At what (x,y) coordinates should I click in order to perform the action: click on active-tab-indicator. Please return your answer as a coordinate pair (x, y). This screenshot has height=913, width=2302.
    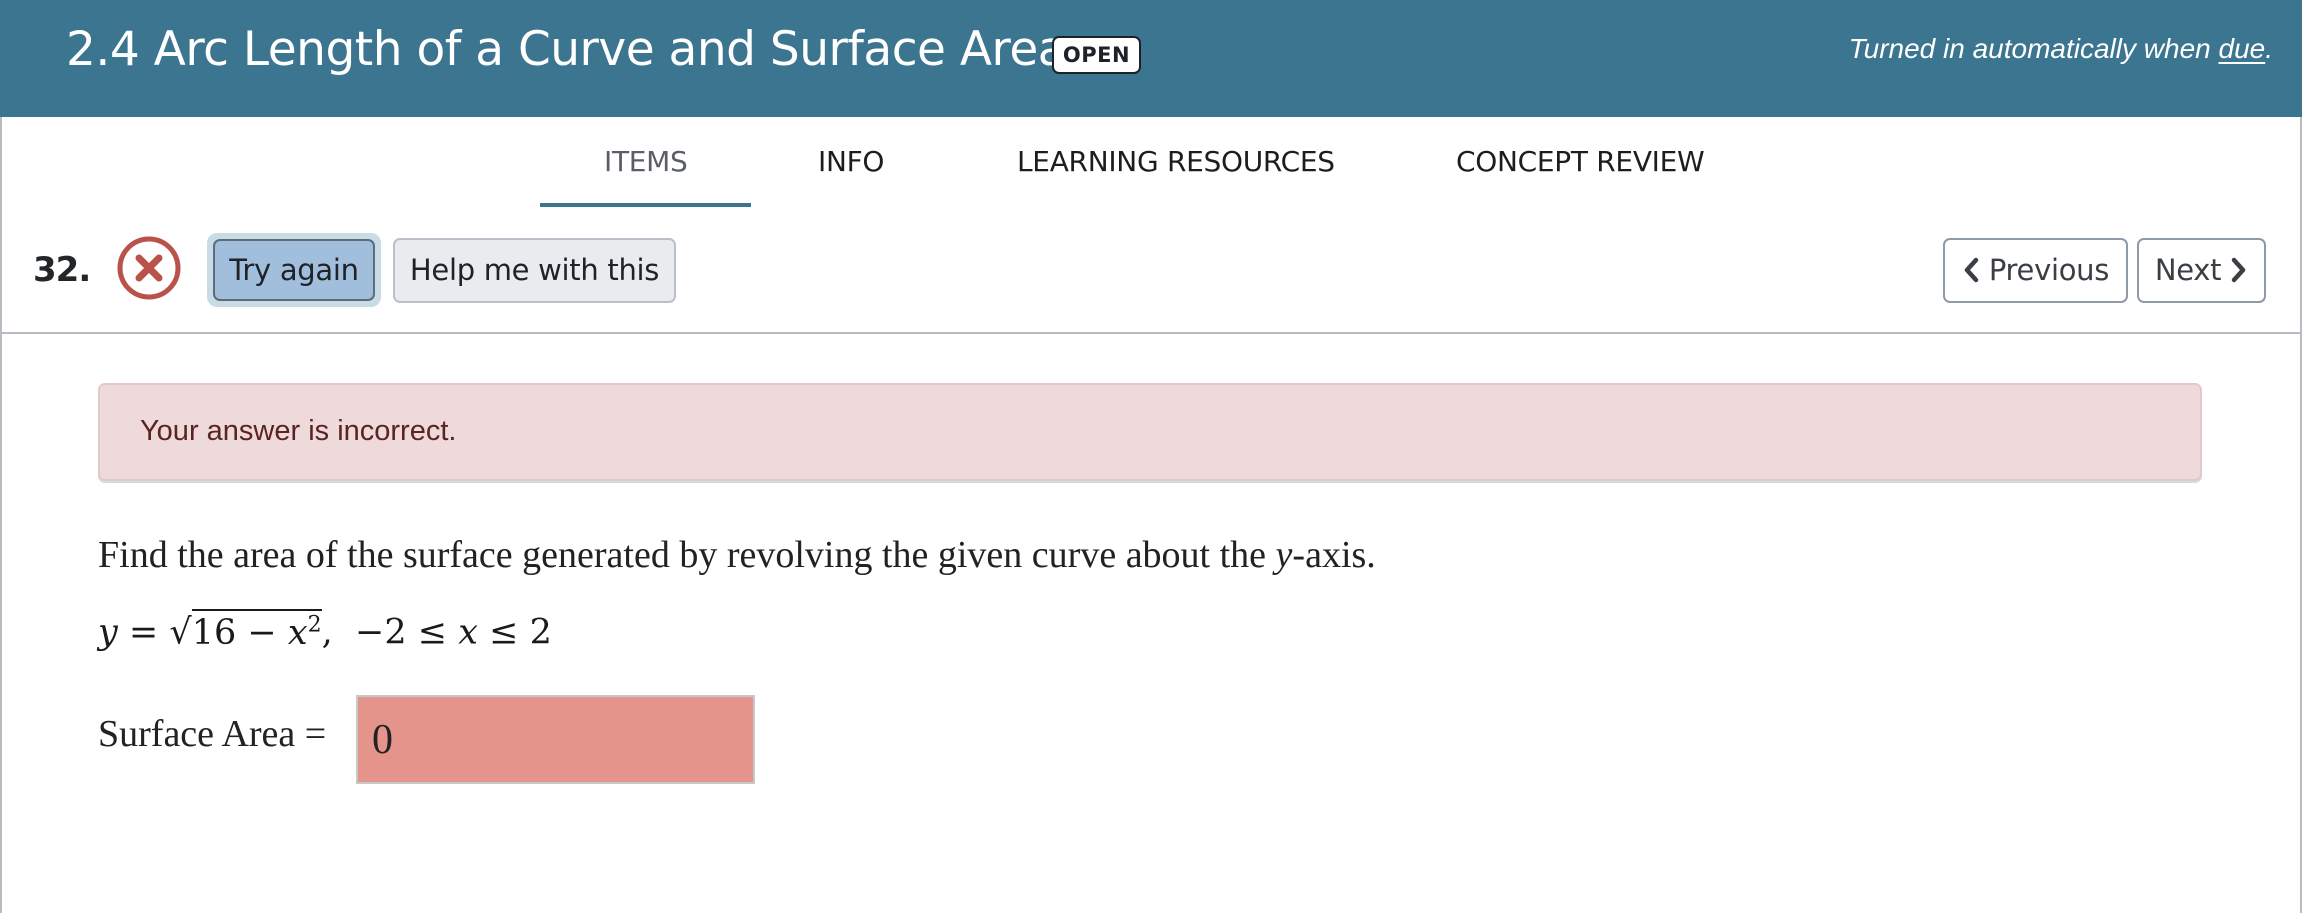
    Looking at the image, I should click on (645, 205).